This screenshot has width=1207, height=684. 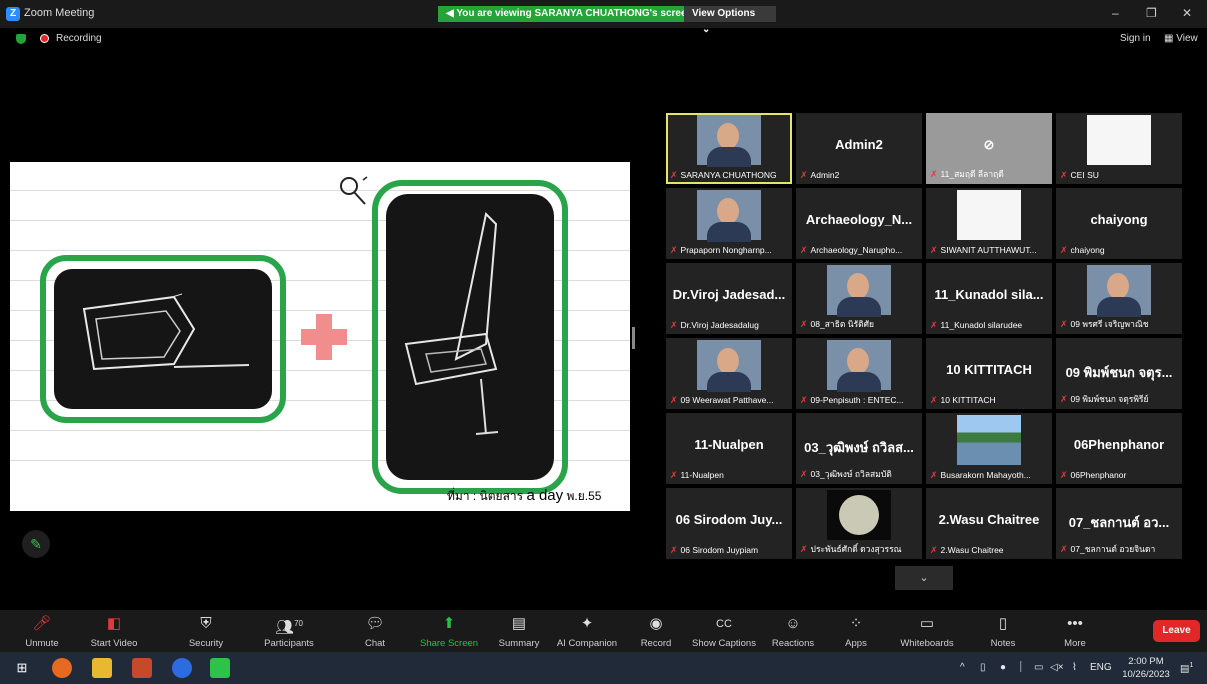 I want to click on tray-app-icon: ▯, so click(x=983, y=667).